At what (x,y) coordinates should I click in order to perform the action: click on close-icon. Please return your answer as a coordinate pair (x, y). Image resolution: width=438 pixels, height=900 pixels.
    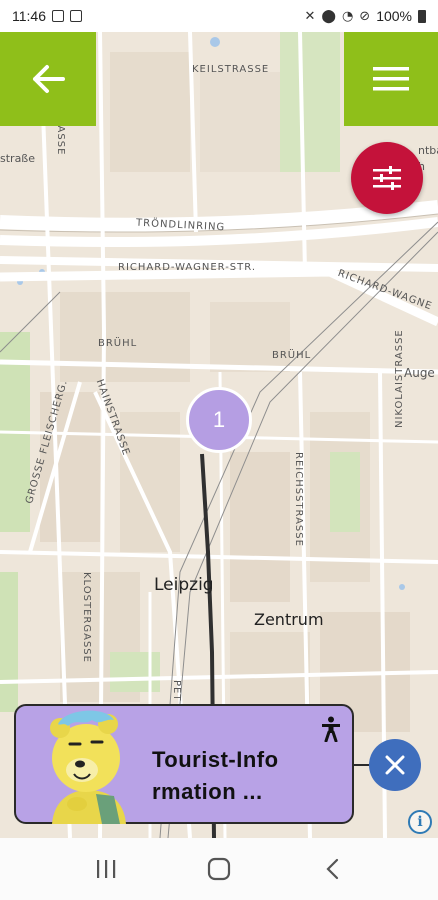
    Looking at the image, I should click on (395, 765).